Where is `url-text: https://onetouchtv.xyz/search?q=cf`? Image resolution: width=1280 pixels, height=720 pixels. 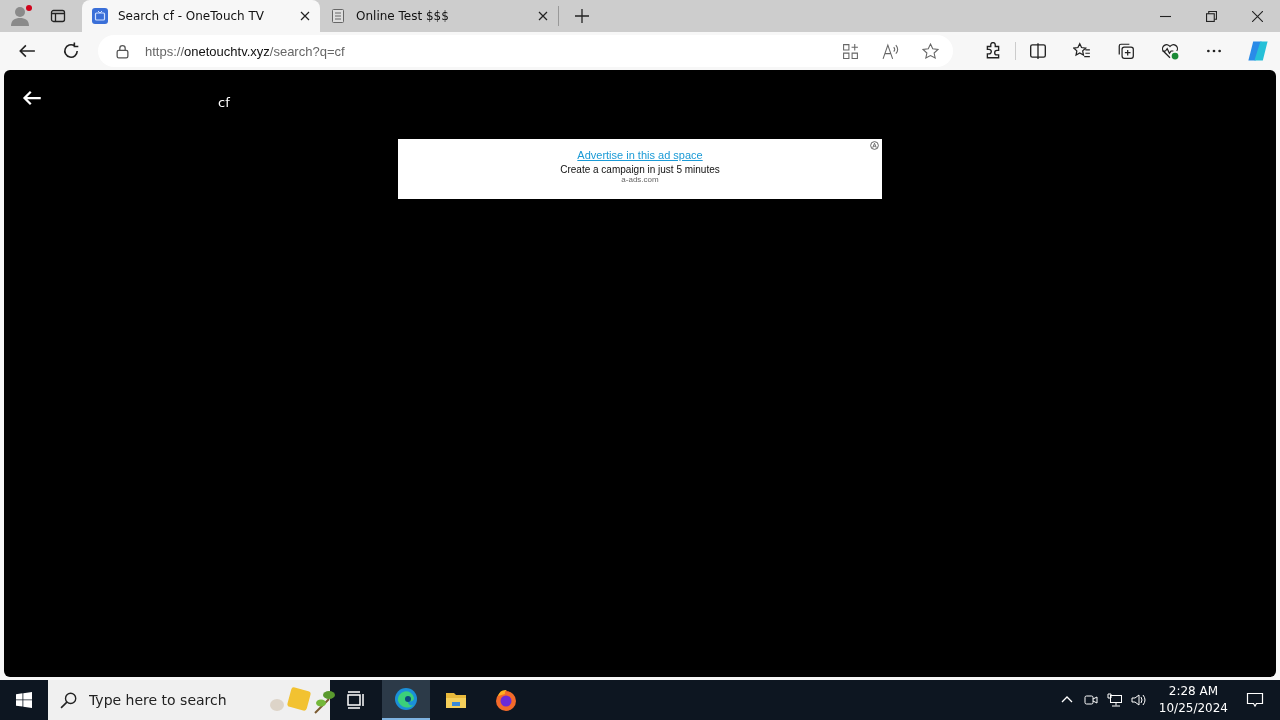 url-text: https://onetouchtv.xyz/search?q=cf is located at coordinates (245, 51).